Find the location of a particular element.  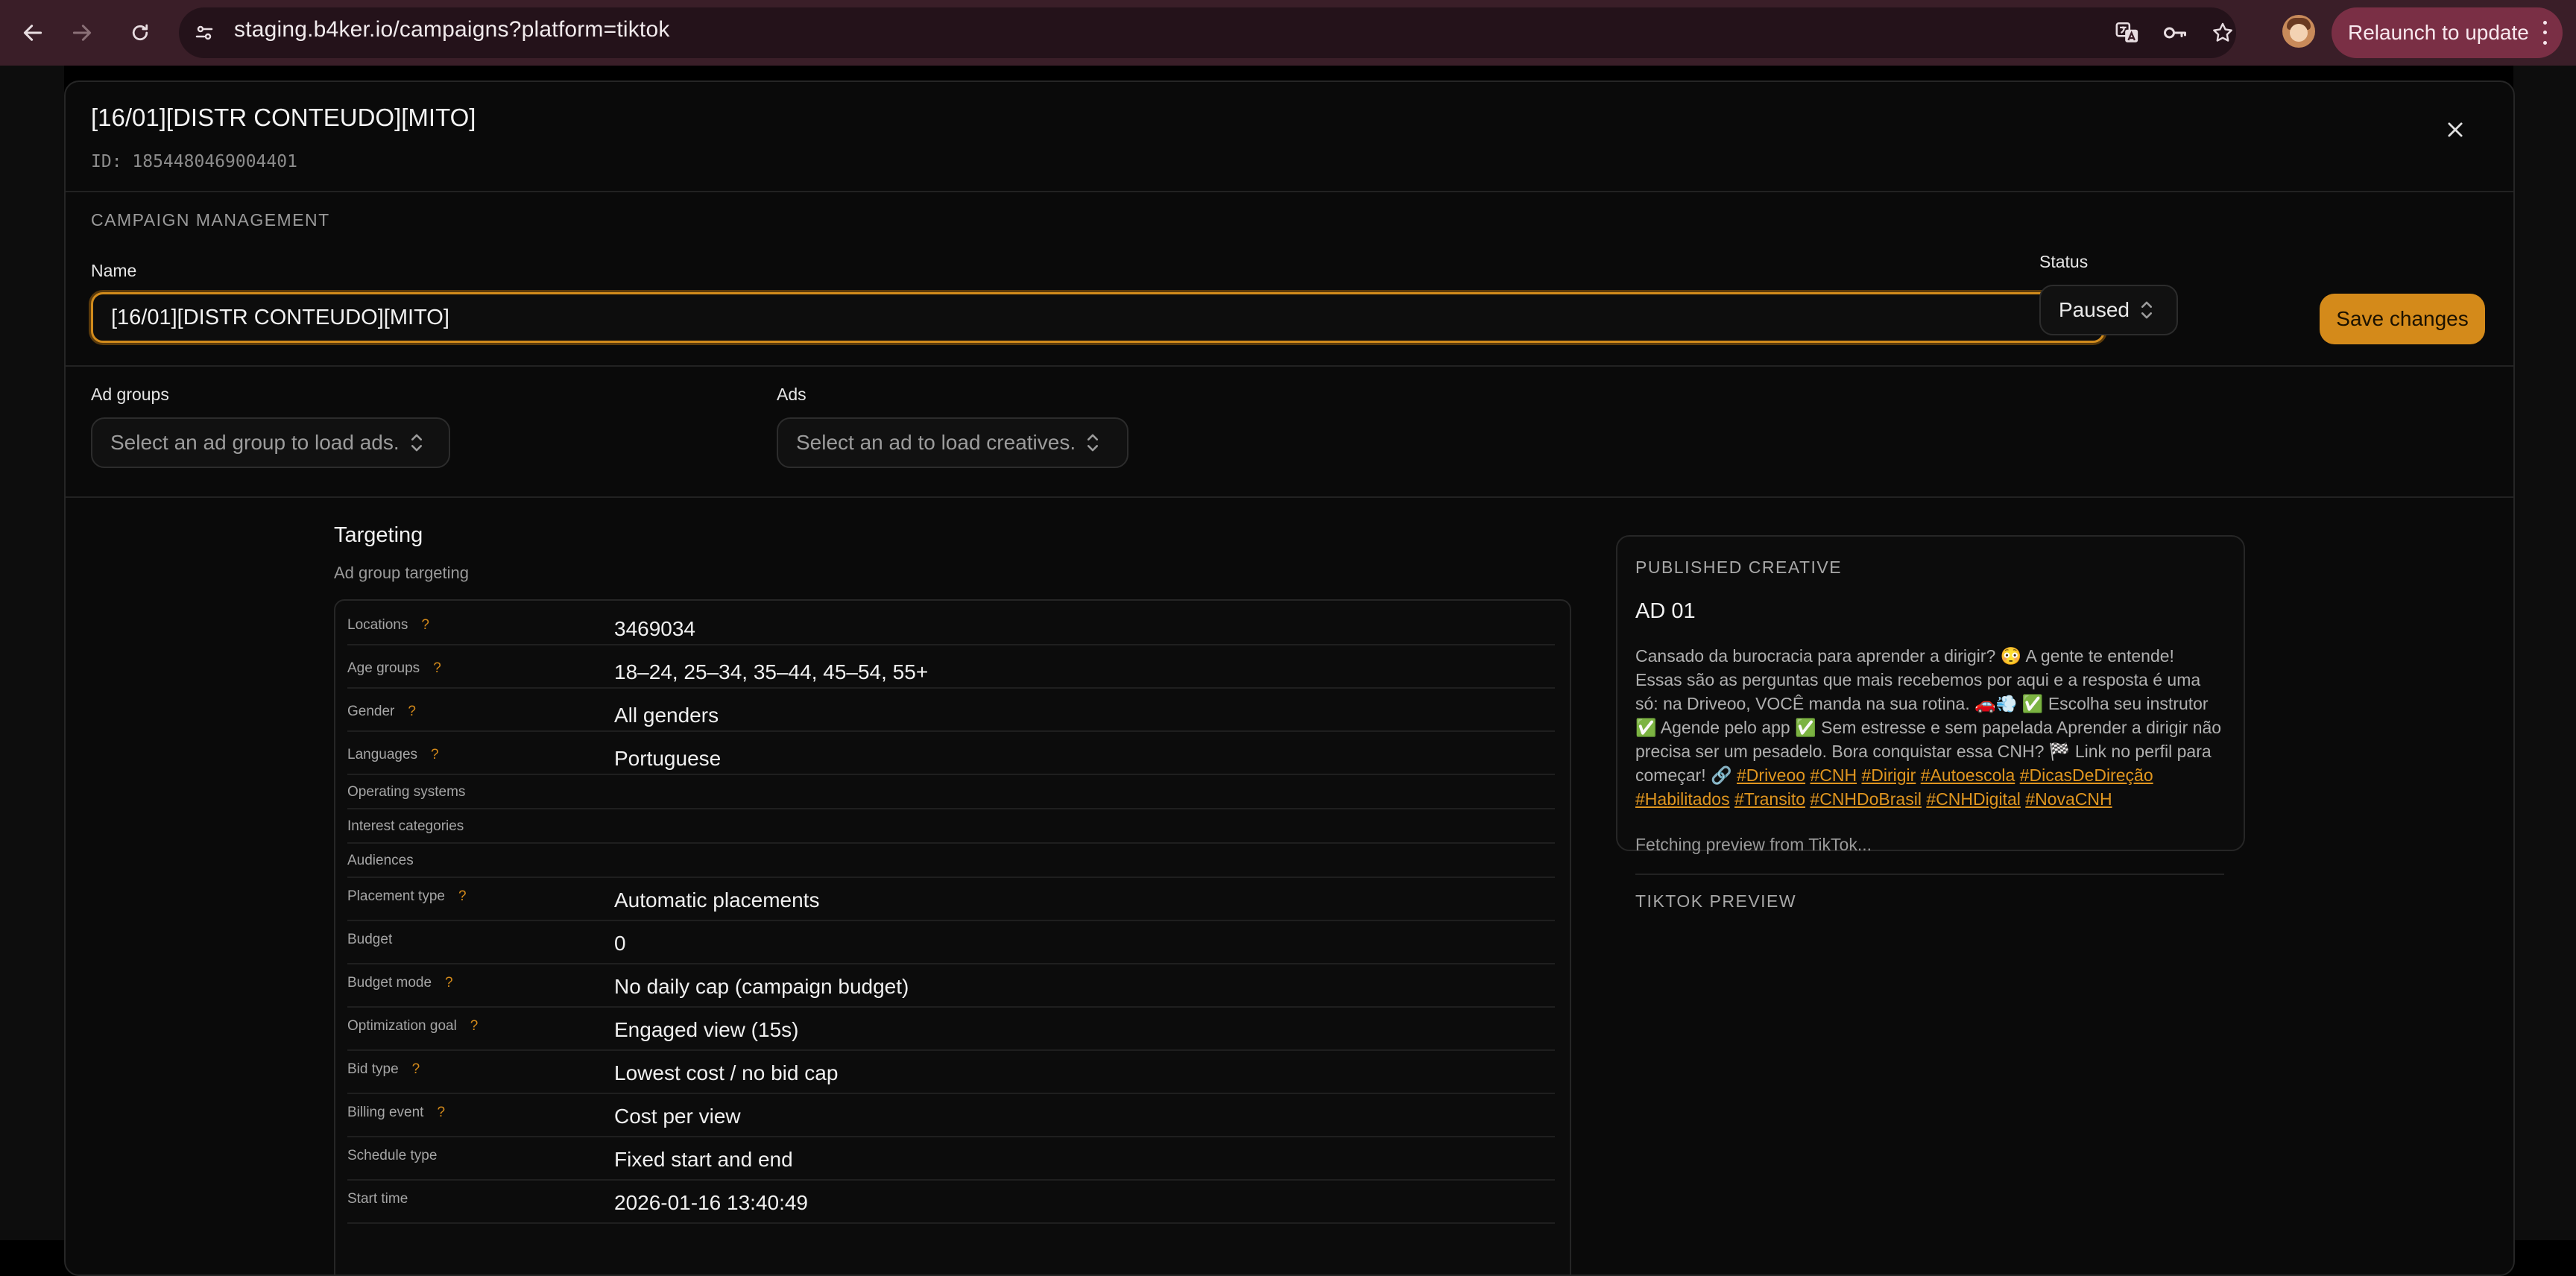

bookmark-star-icon is located at coordinates (2223, 33).